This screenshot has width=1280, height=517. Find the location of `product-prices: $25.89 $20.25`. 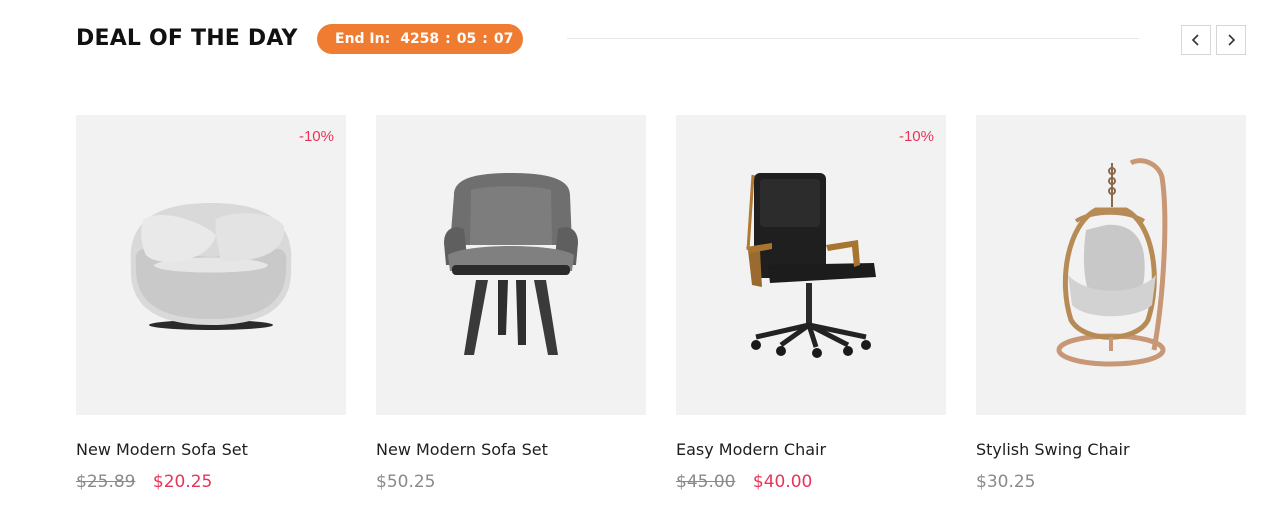

product-prices: $25.89 $20.25 is located at coordinates (144, 482).